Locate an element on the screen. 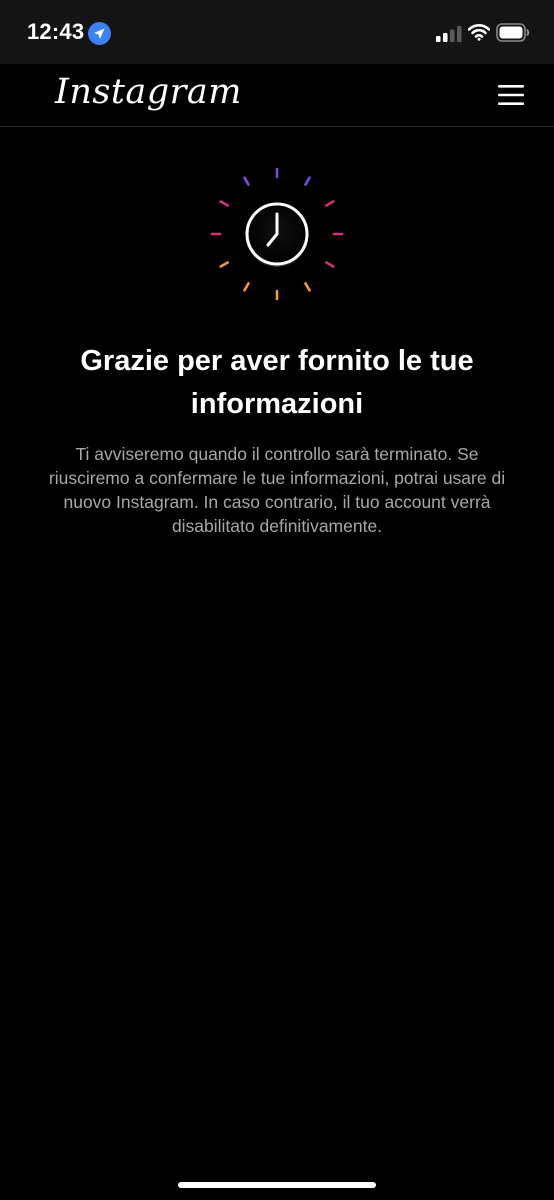  instagram-logo: Instagram is located at coordinates (148, 92).